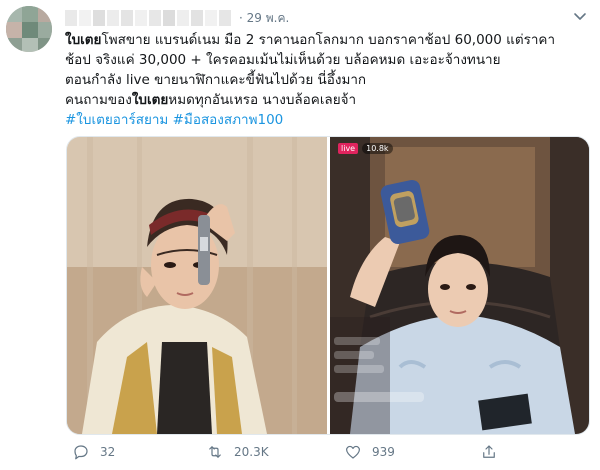 Image resolution: width=600 pixels, height=470 pixels. I want to click on retweet-button: 20.3K, so click(237, 452).